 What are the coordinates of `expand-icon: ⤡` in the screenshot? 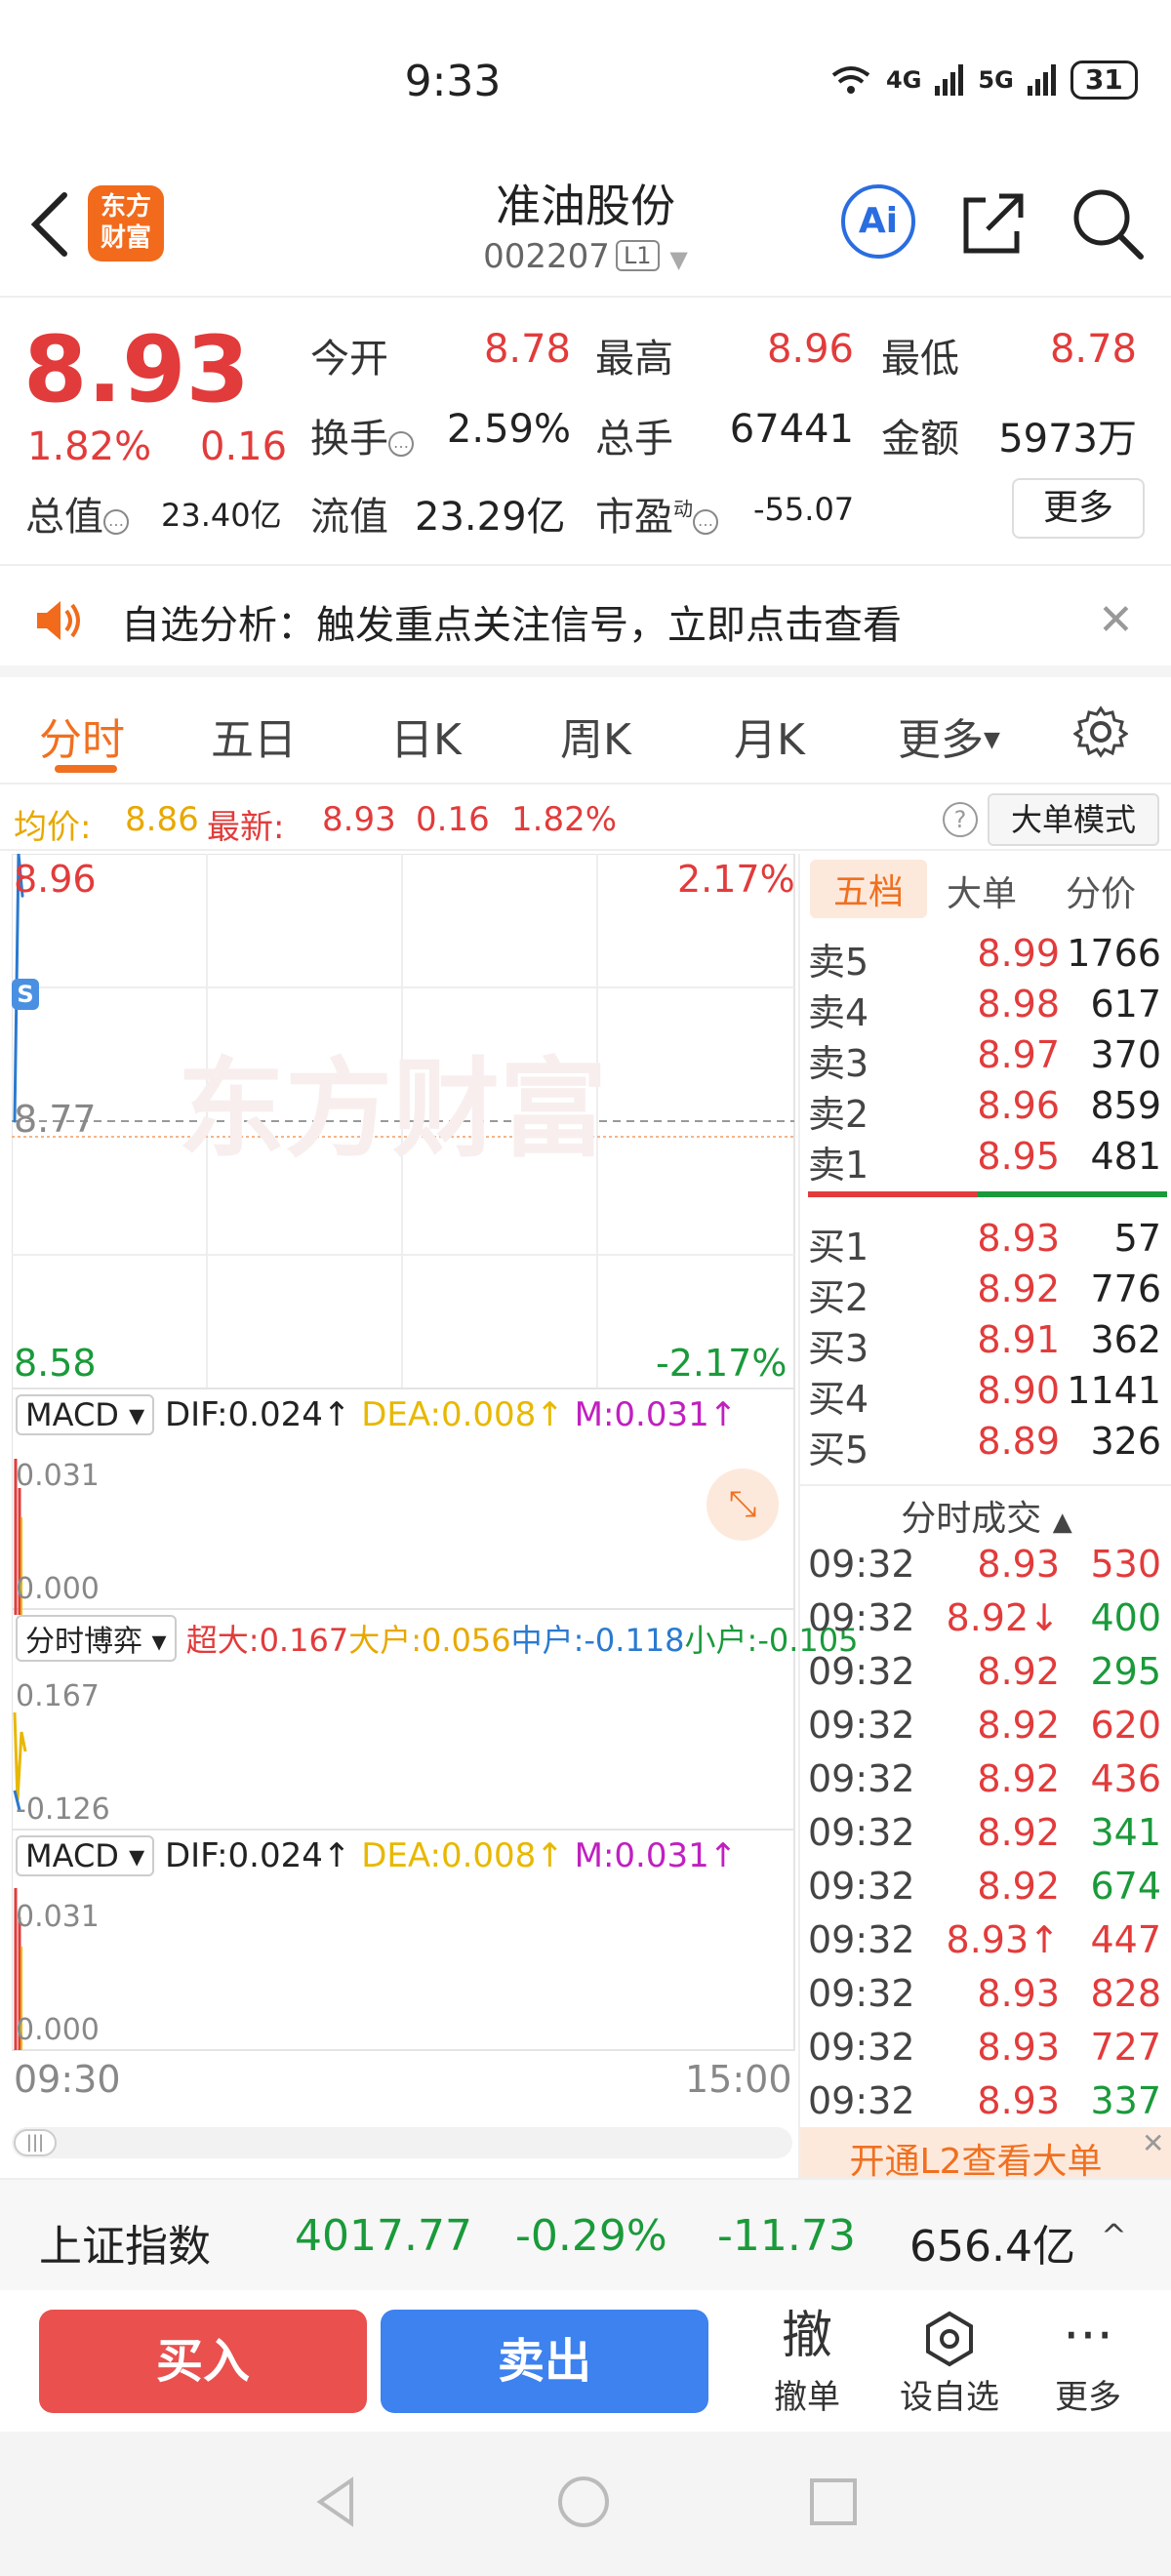 It's located at (743, 1505).